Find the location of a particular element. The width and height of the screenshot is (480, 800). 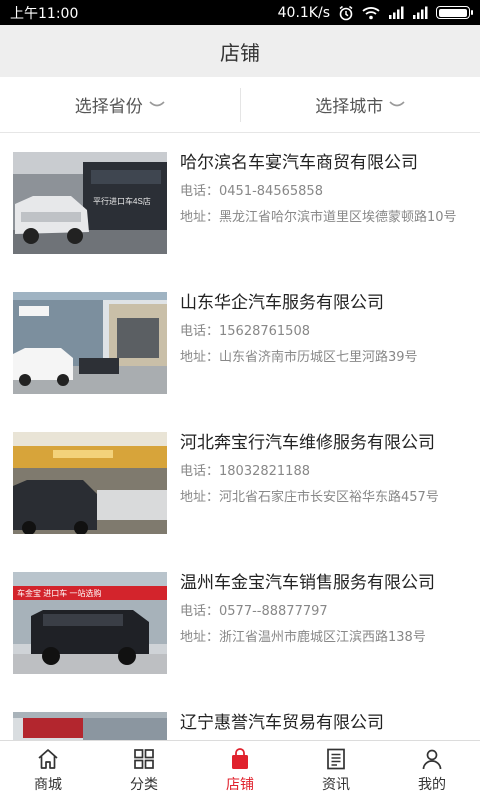

store-address: 地址：浙江省温州市鹿城区江滨西路138号 is located at coordinates (325, 638).